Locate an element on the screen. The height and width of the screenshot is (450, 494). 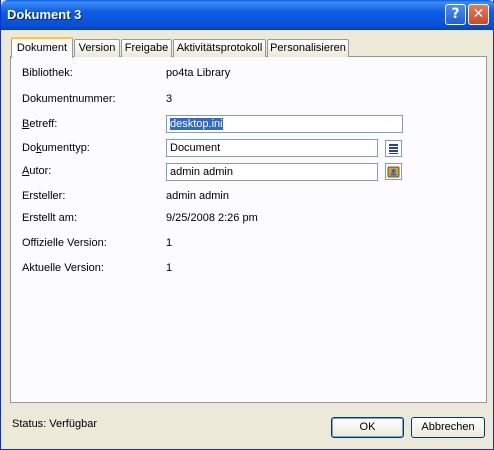
betreff-label: Betreff: is located at coordinates (40, 124).